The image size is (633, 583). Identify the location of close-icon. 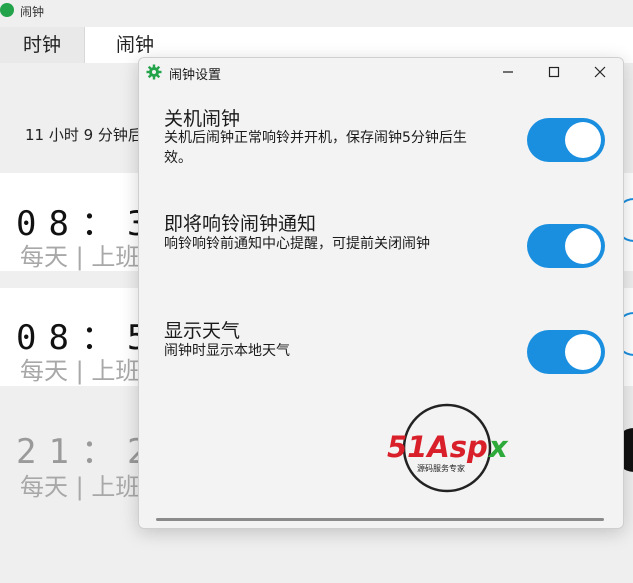
(600, 72).